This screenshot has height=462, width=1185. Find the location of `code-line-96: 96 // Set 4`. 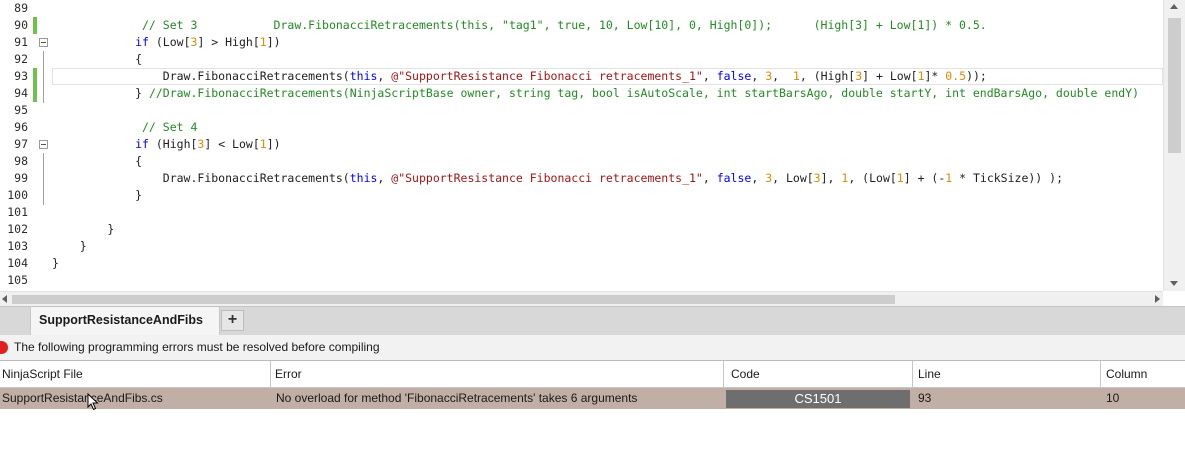

code-line-96: 96 // Set 4 is located at coordinates (581, 127).